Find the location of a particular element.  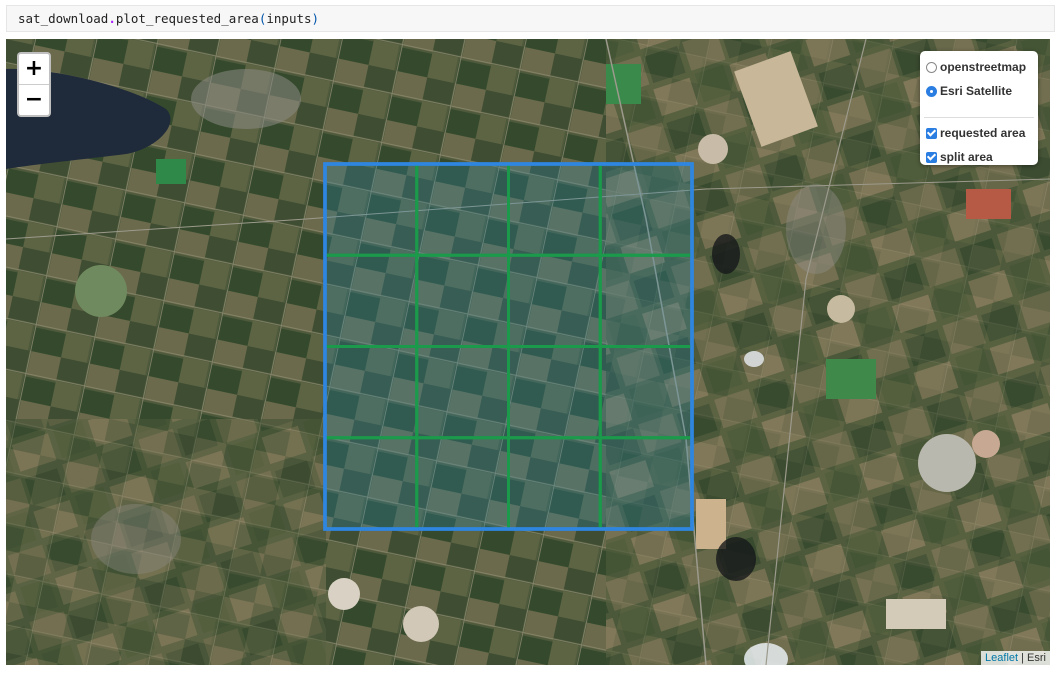

layer-label-esri-satellite: Esri Satellite is located at coordinates (976, 91).